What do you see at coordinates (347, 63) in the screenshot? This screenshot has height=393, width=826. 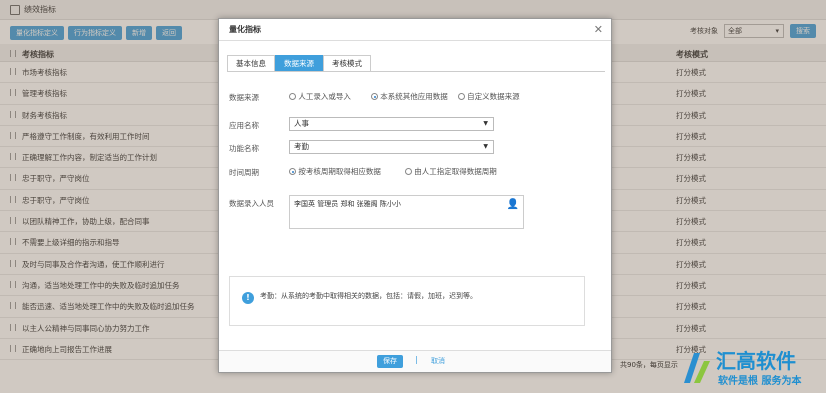 I see `tab-assess-mode: 考核模式` at bounding box center [347, 63].